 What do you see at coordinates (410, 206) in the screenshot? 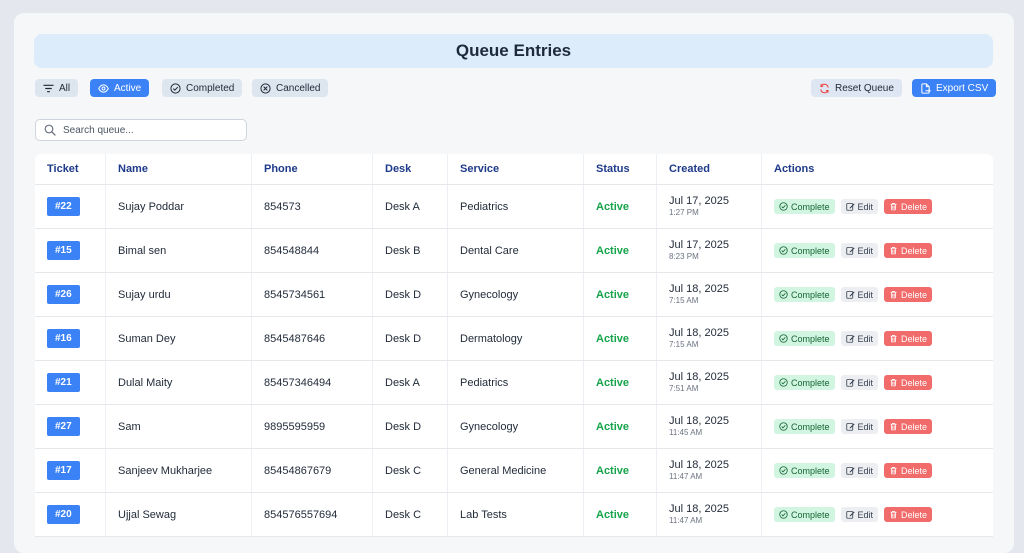
I see `desk-cell: Desk A` at bounding box center [410, 206].